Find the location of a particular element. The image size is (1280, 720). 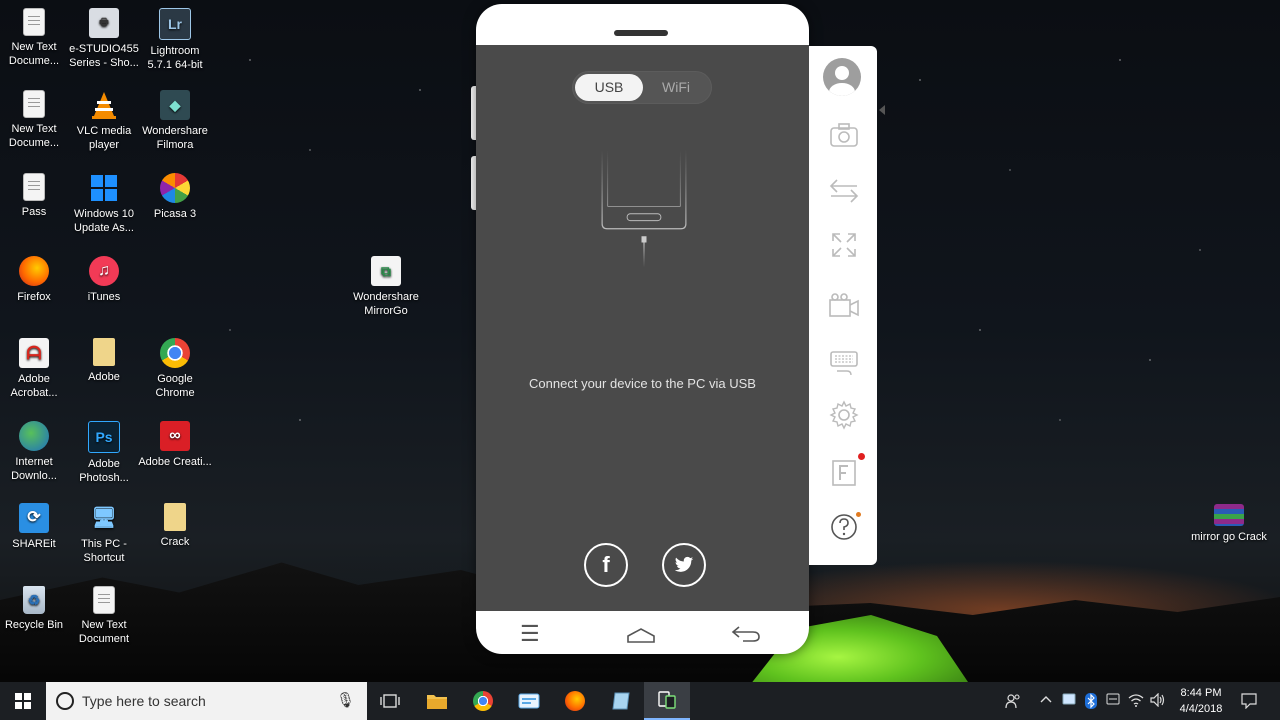

shareit-icon: ⟳ is located at coordinates (34, 518).